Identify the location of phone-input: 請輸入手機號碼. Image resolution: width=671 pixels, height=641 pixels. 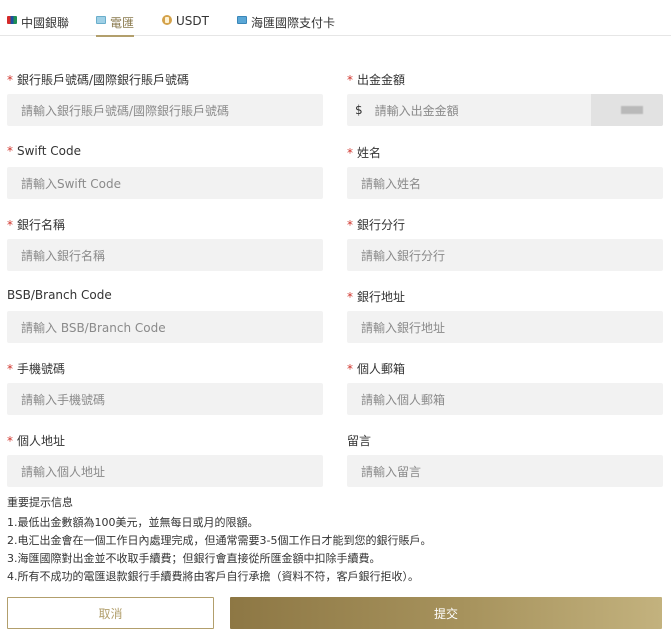
(165, 399).